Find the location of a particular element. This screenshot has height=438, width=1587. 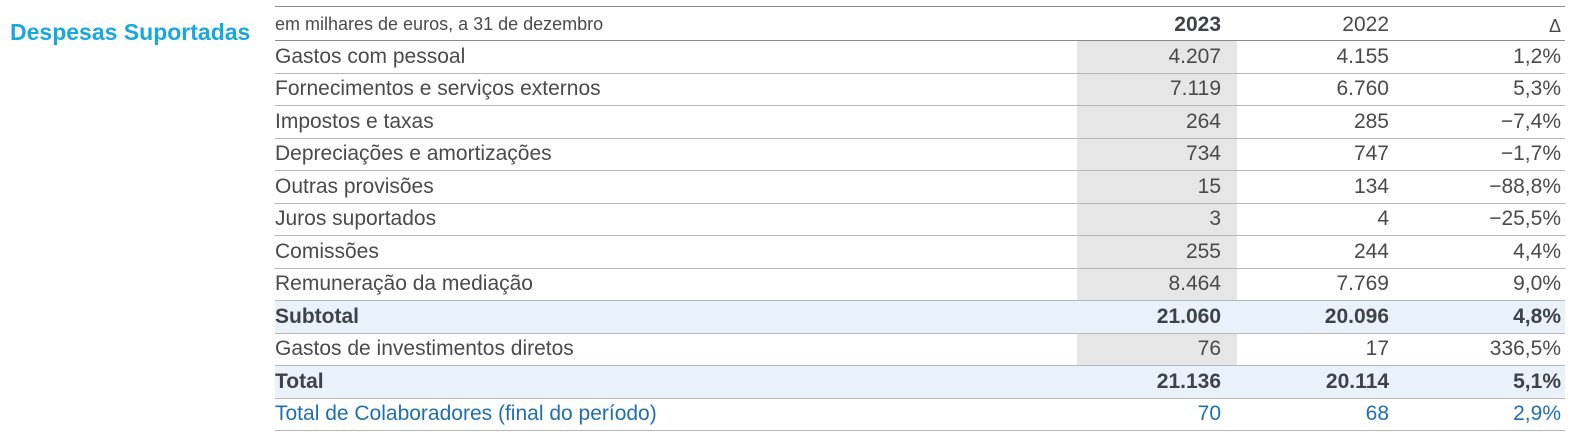

row-label: Depreciações e amortizações is located at coordinates (413, 154).